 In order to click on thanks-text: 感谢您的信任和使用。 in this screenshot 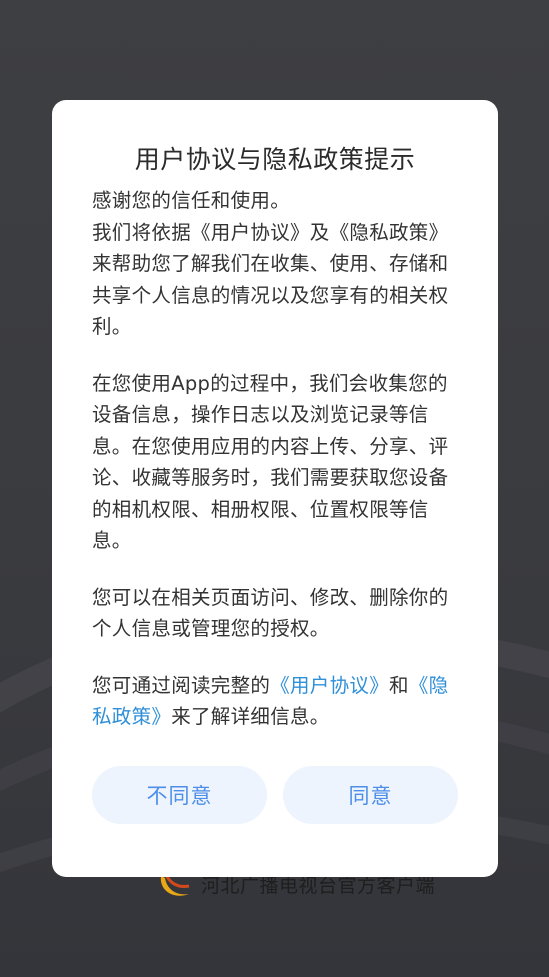, I will do `click(191, 200)`.